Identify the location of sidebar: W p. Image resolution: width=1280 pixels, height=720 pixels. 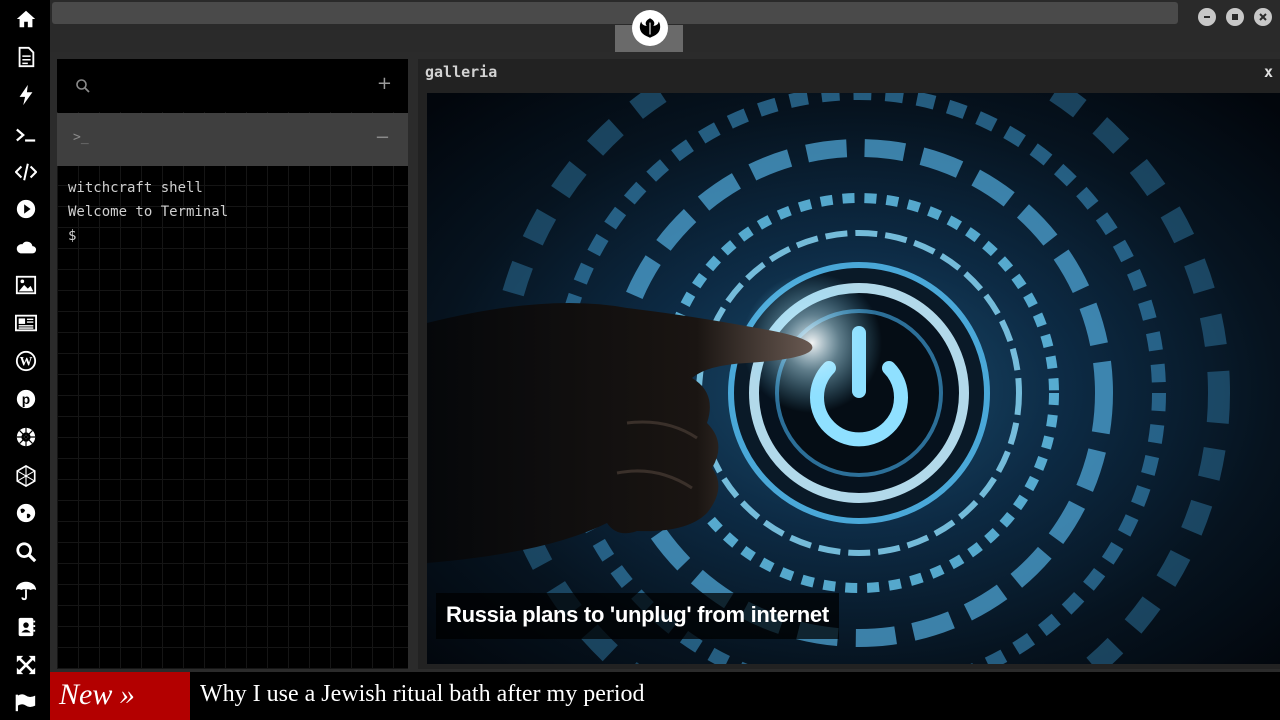
(25, 360).